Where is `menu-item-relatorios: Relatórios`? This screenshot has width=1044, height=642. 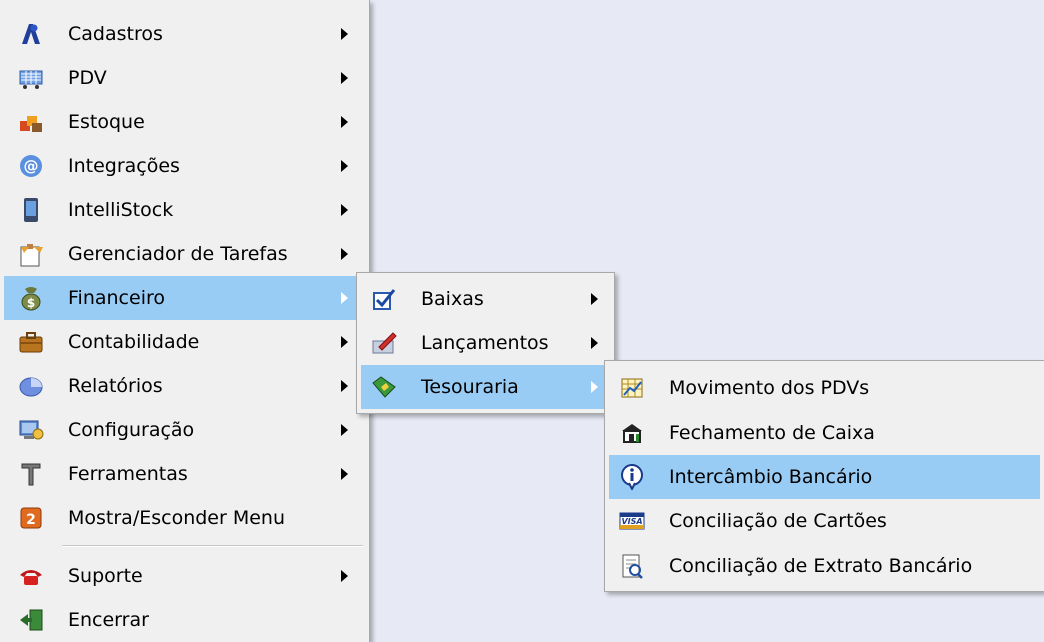 menu-item-relatorios: Relatórios is located at coordinates (184, 386).